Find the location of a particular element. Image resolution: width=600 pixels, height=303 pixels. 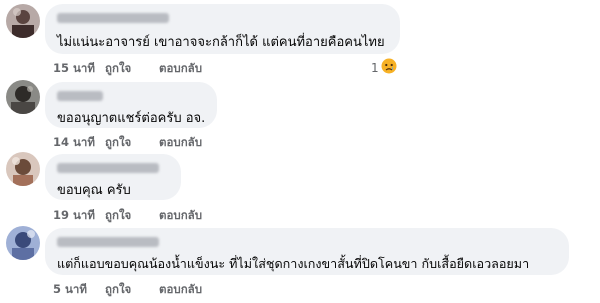

comment-time: 19 นาที is located at coordinates (77, 216).